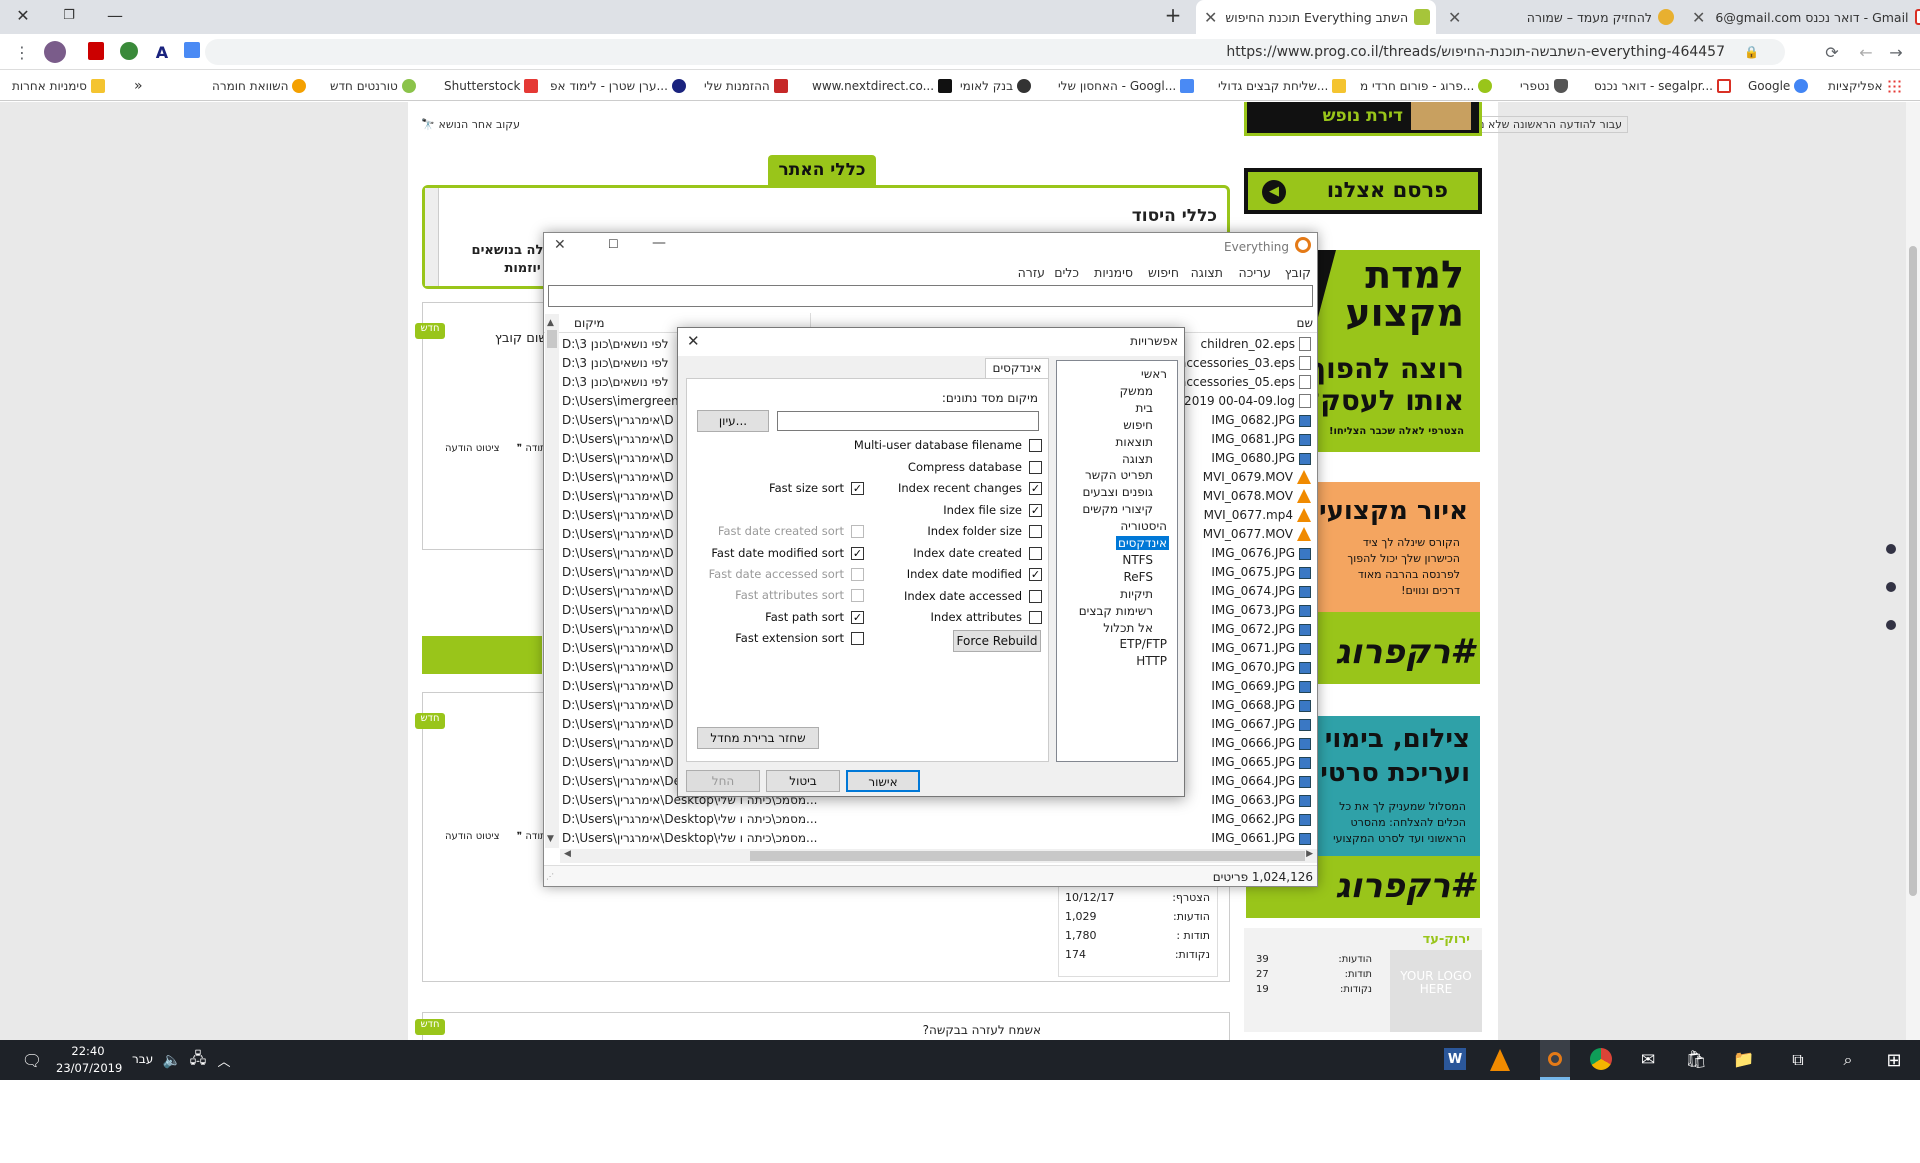 This screenshot has height=1163, width=1920. Describe the element at coordinates (1139, 577) in the screenshot. I see `tree-item: ReFS` at that location.